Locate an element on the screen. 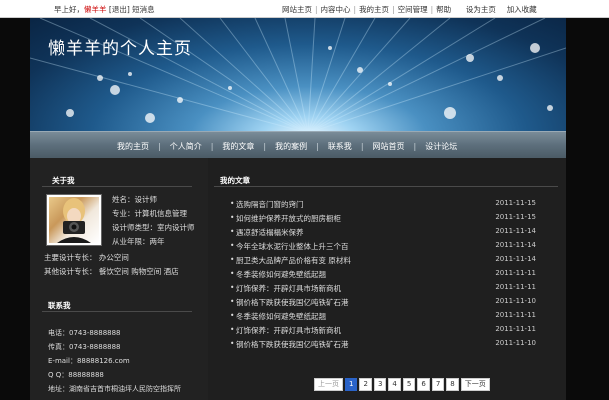 This screenshot has height=400, width=609. profile-photo is located at coordinates (74, 220).